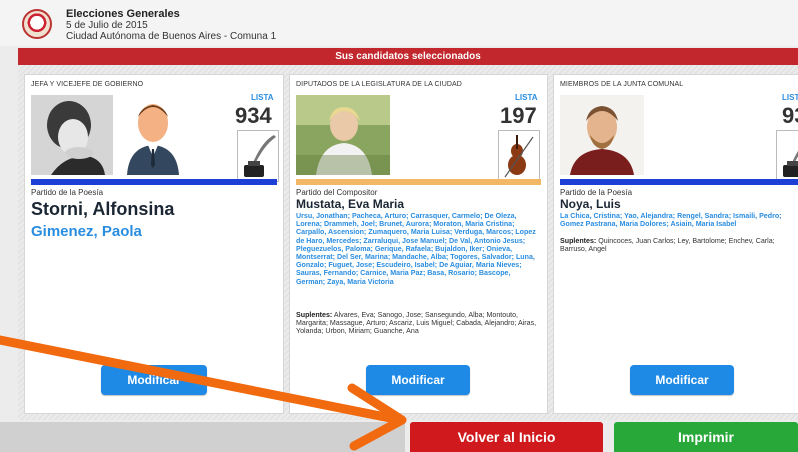 This screenshot has width=798, height=452. What do you see at coordinates (602, 135) in the screenshot?
I see `candidate-photo-noya` at bounding box center [602, 135].